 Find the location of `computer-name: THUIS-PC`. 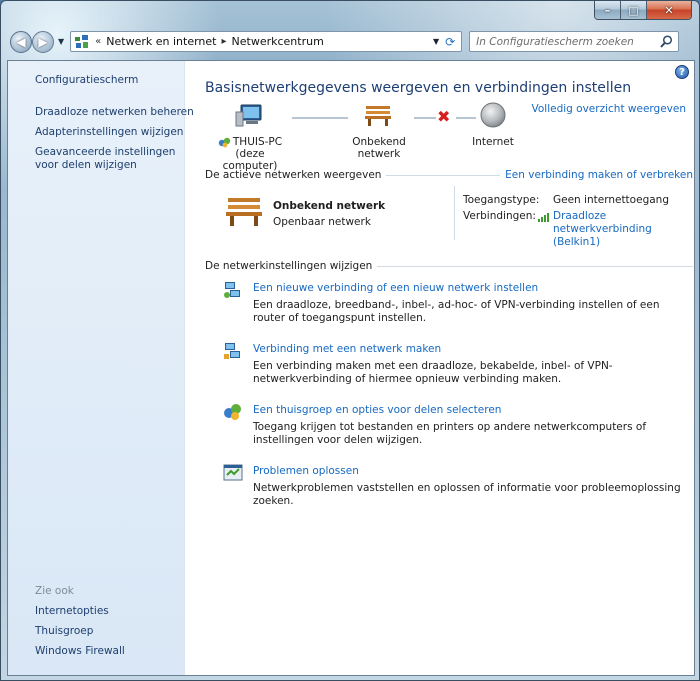

computer-name: THUIS-PC is located at coordinates (257, 142).